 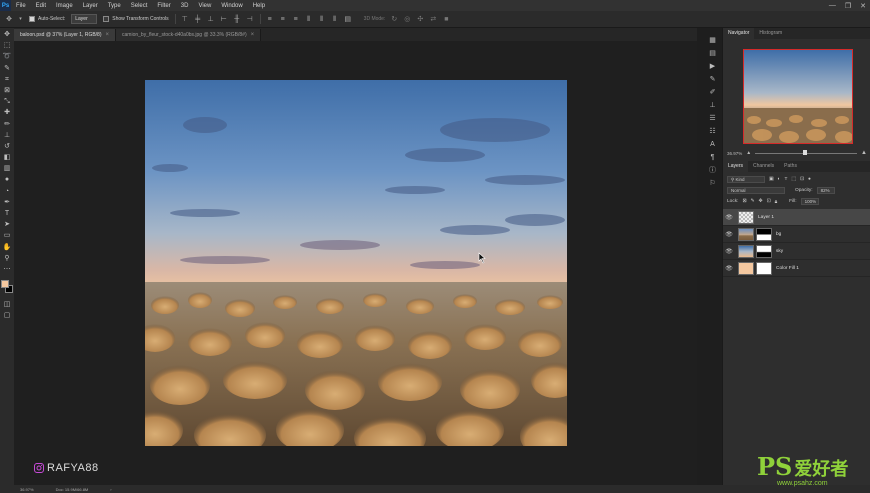 I want to click on zoom-out-icon: ▲, so click(x=748, y=153).